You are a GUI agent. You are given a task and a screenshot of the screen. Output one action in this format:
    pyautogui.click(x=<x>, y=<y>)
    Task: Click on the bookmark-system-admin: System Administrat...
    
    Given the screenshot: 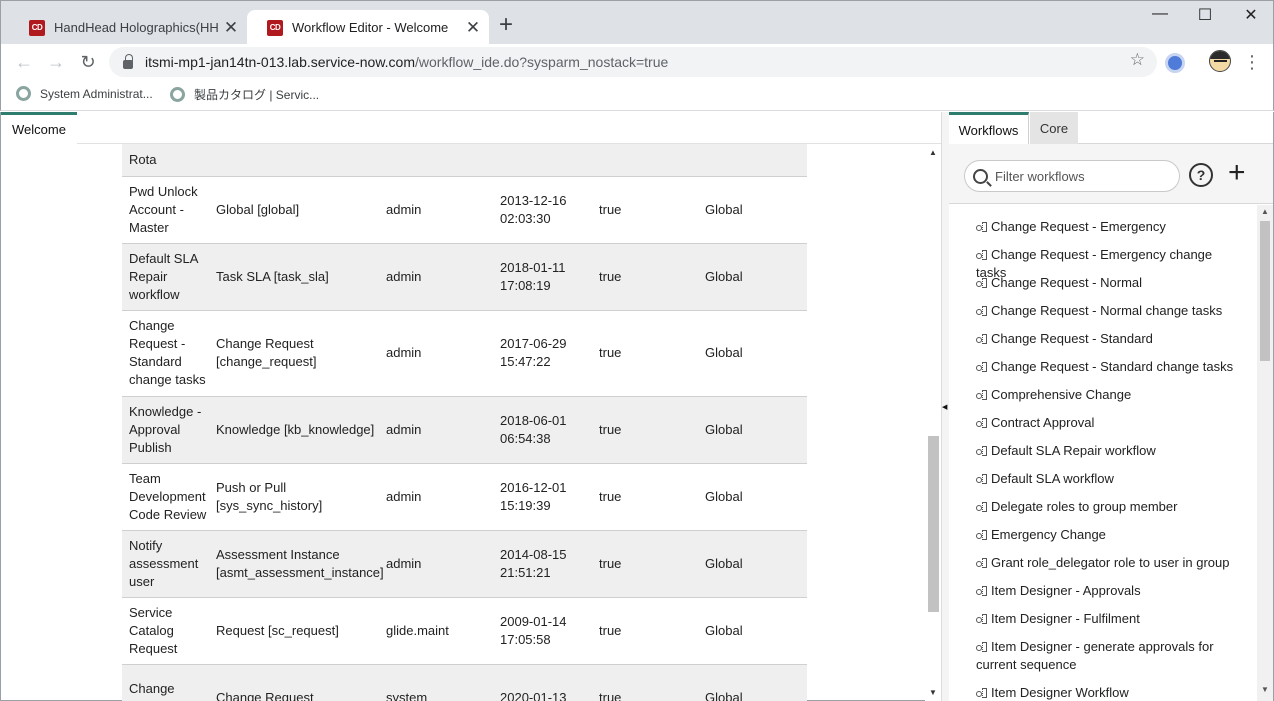 What is the action you would take?
    pyautogui.click(x=84, y=93)
    